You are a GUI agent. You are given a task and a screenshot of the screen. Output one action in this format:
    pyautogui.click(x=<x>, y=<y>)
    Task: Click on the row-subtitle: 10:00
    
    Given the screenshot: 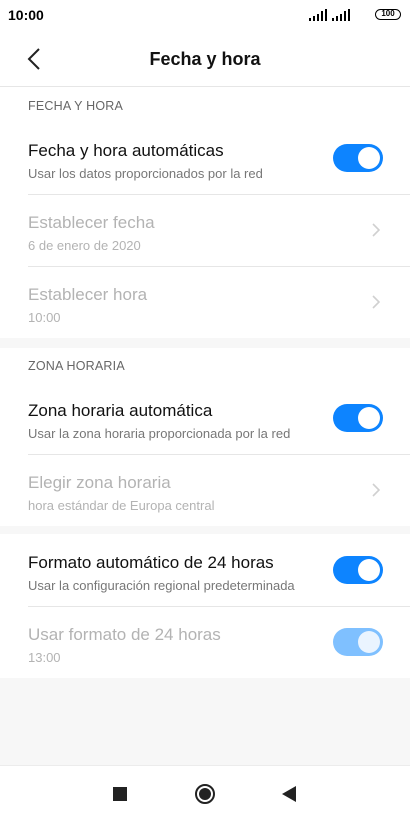 What is the action you would take?
    pyautogui.click(x=44, y=317)
    